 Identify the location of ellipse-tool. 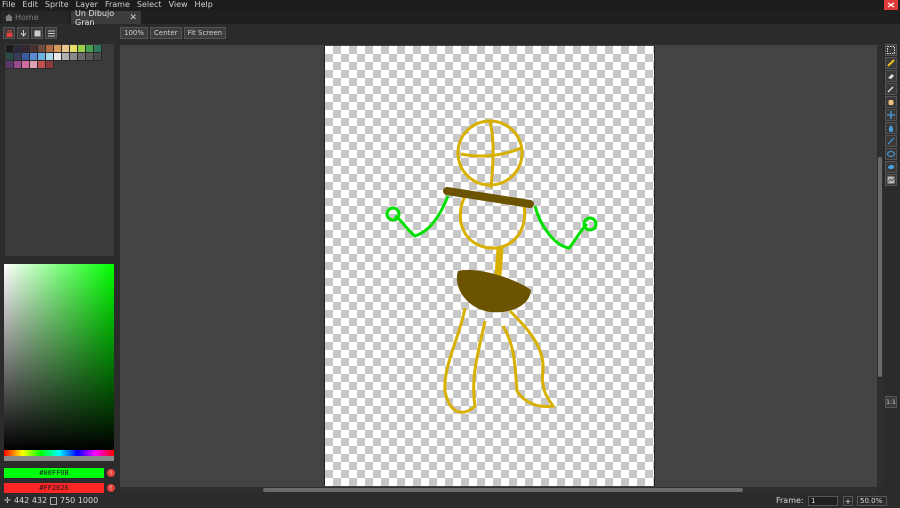
(891, 154).